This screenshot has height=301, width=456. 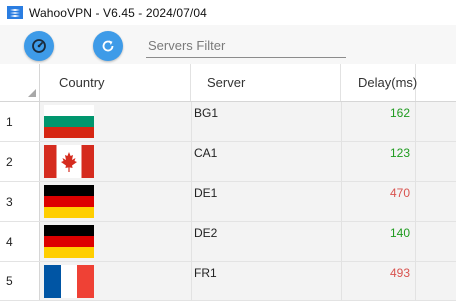 I want to click on delay-value: 493, so click(x=399, y=273).